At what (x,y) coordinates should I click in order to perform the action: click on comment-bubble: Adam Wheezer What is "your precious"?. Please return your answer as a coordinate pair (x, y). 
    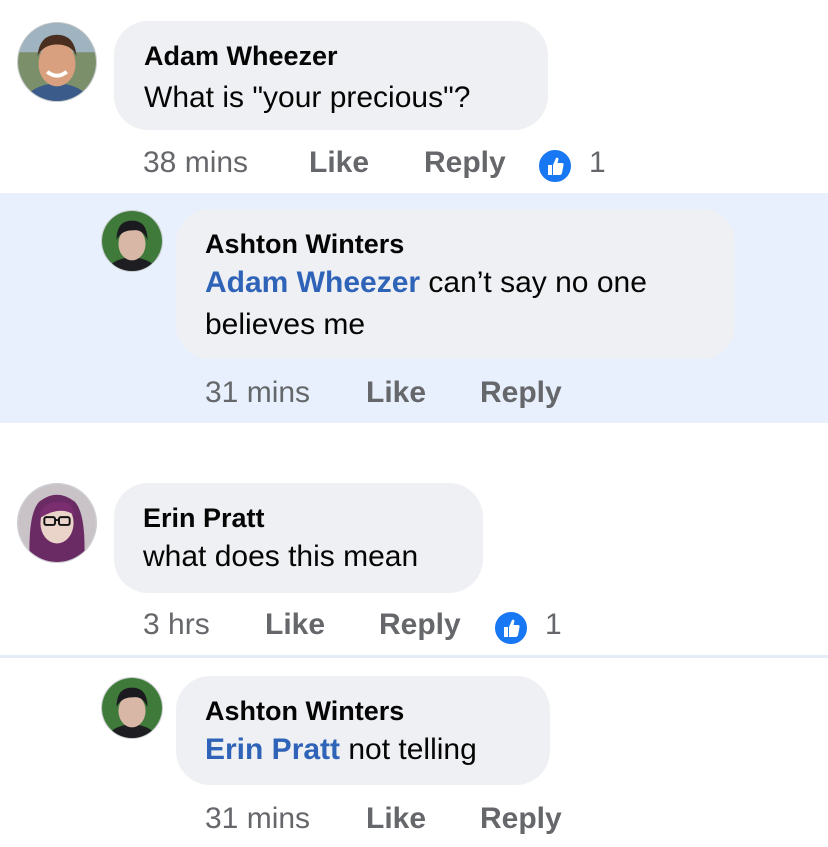
    Looking at the image, I should click on (331, 75).